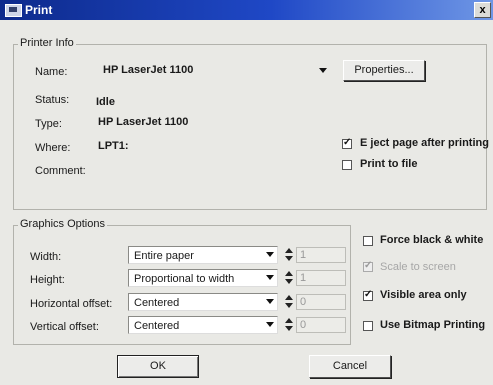 The image size is (493, 385). What do you see at coordinates (13, 10) in the screenshot?
I see `printer-app-icon` at bounding box center [13, 10].